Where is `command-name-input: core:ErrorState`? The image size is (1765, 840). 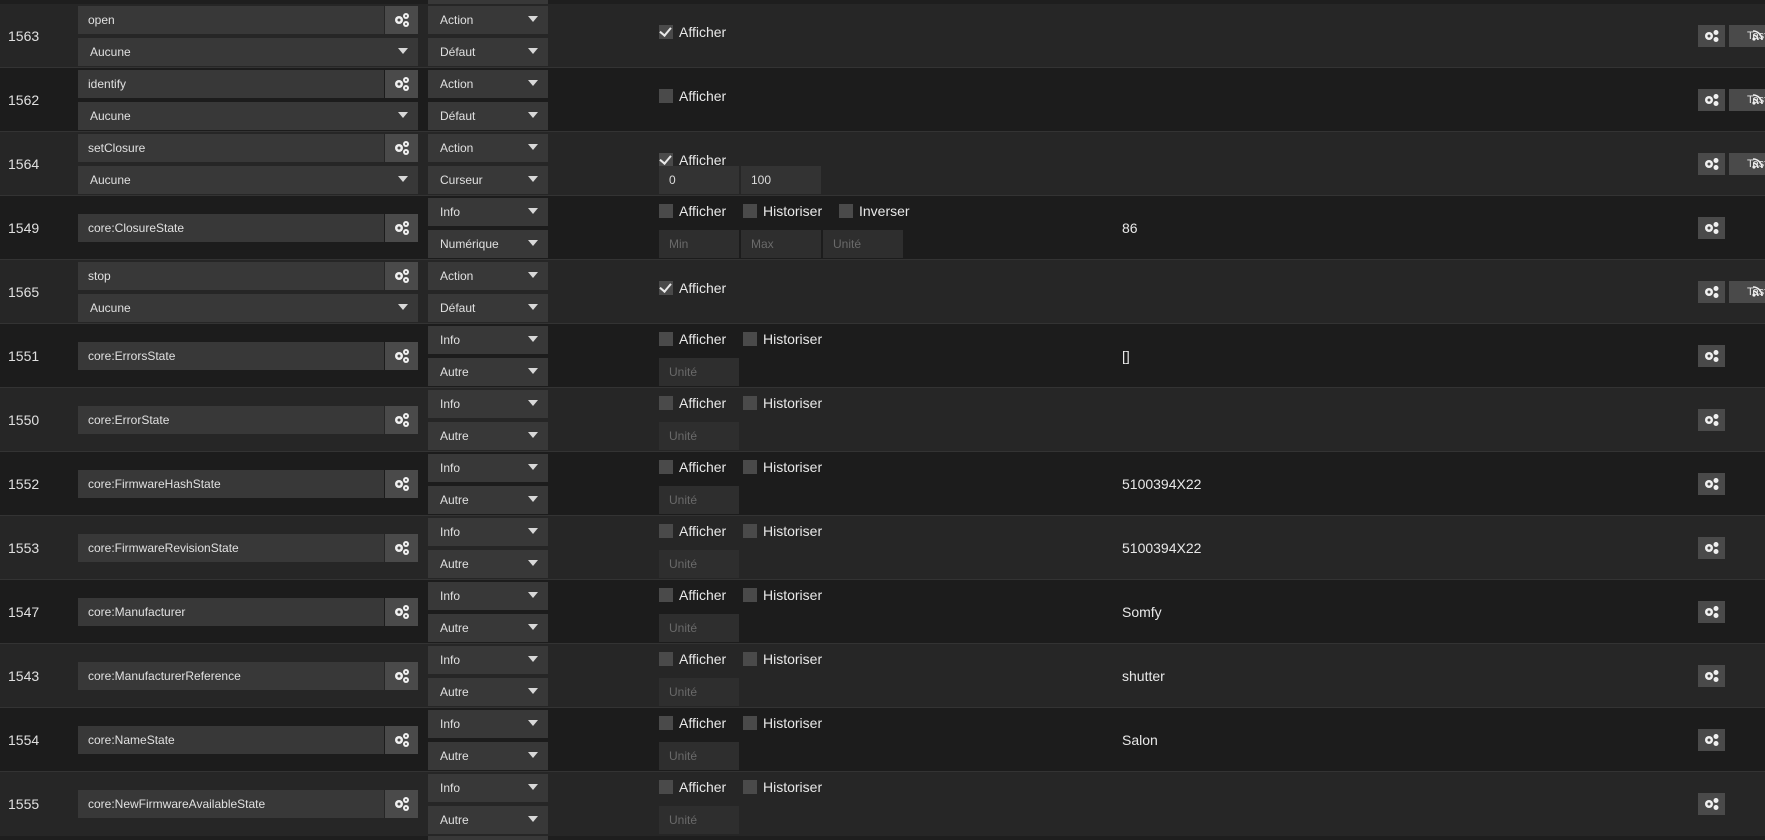 command-name-input: core:ErrorState is located at coordinates (231, 420).